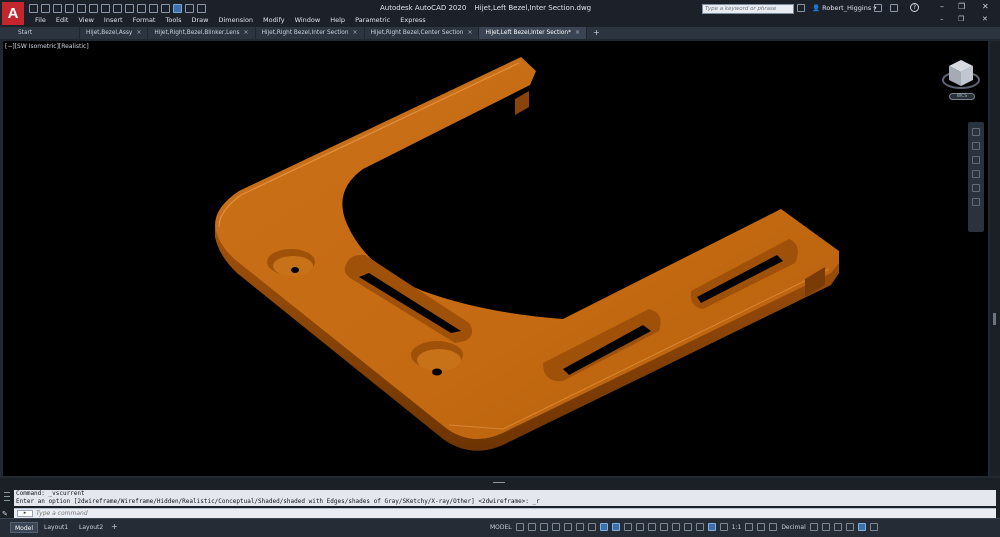 This screenshot has width=1000, height=537. What do you see at coordinates (985, 19) in the screenshot?
I see `doc-close-button: ✕` at bounding box center [985, 19].